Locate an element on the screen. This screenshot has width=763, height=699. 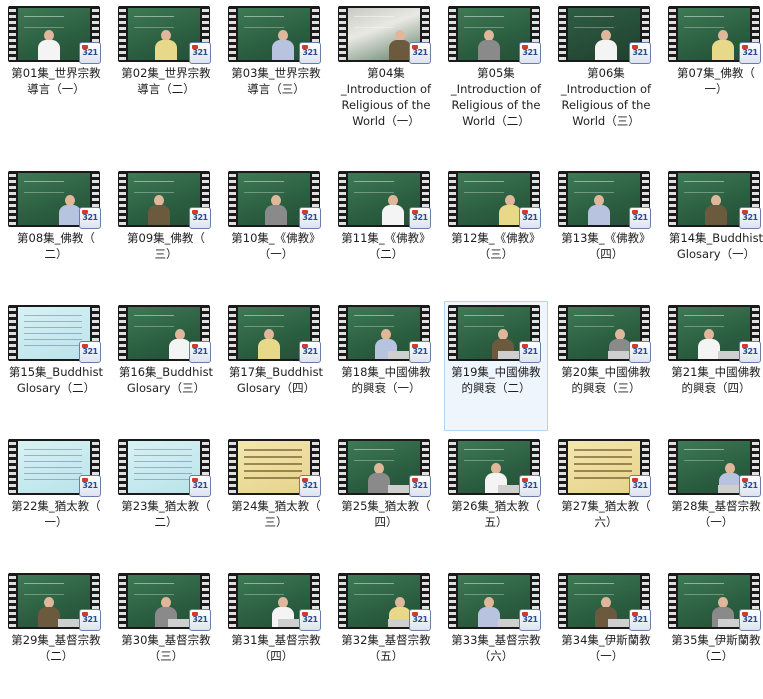
video-file-item: 321 第16集_Buddhist Glosary（三） is located at coordinates (166, 366).